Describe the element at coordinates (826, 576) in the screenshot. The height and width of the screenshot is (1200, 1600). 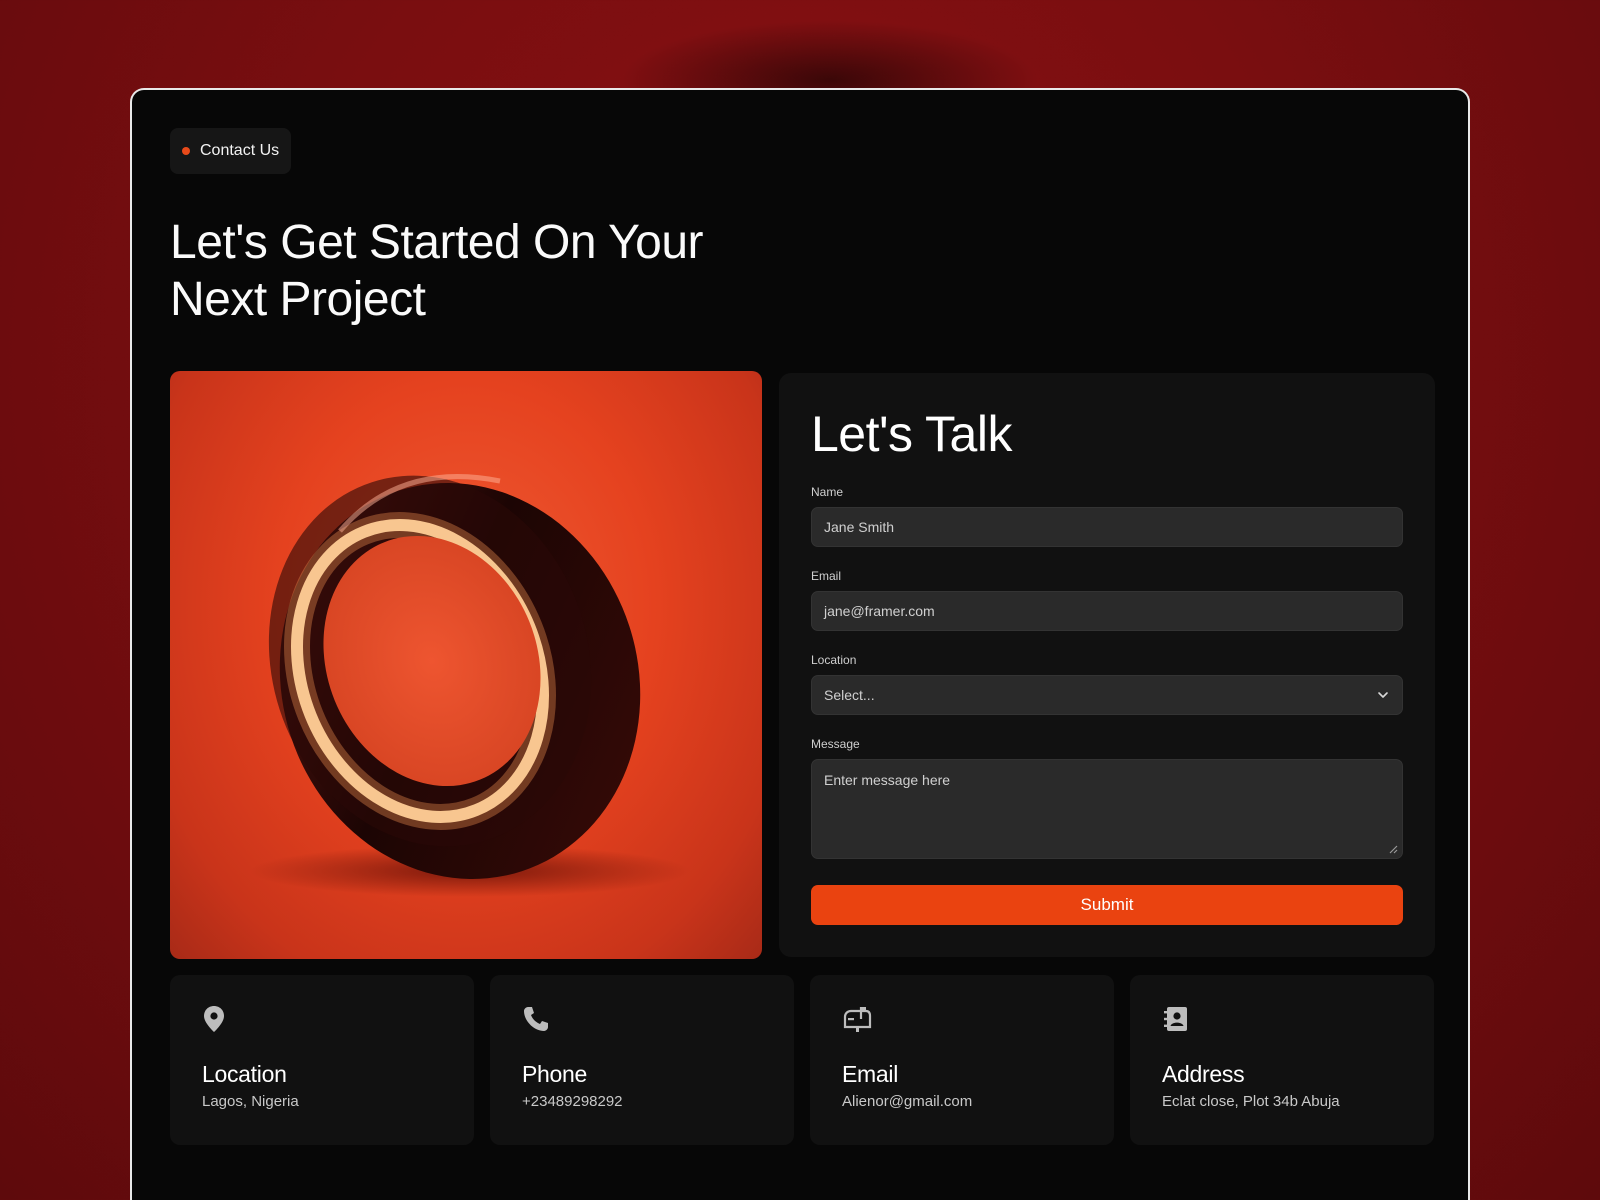
I see `email-label: Email` at that location.